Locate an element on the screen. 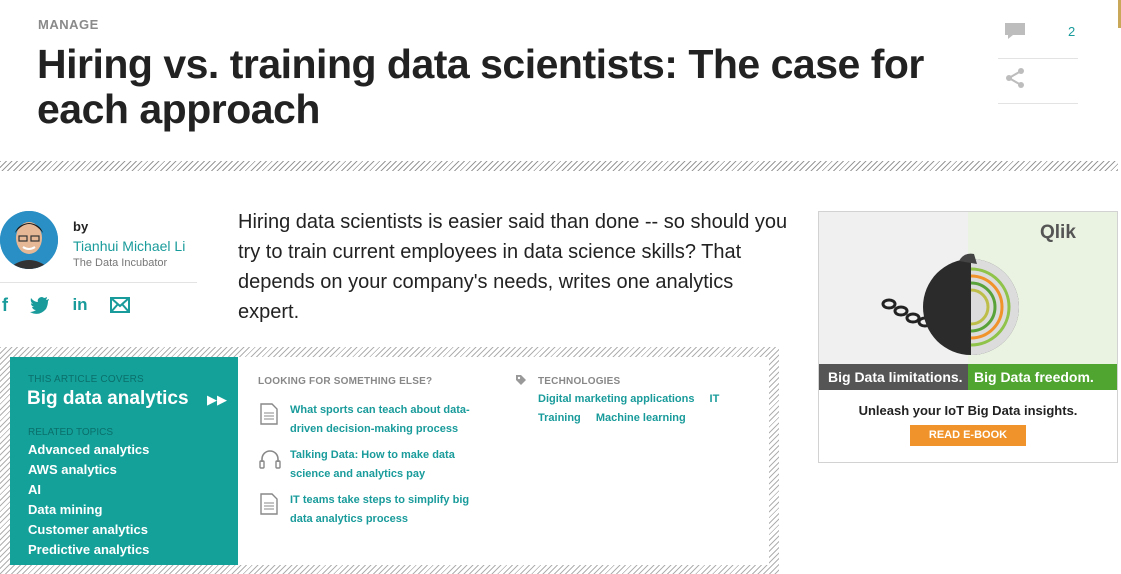 The height and width of the screenshot is (574, 1121). share-buttons: f in is located at coordinates (65, 305).